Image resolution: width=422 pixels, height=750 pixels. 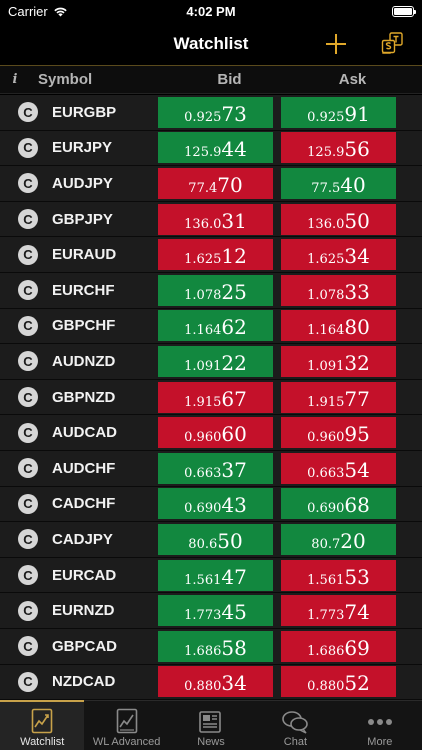 I want to click on bid-price-prefix: 0.880, so click(x=203, y=687).